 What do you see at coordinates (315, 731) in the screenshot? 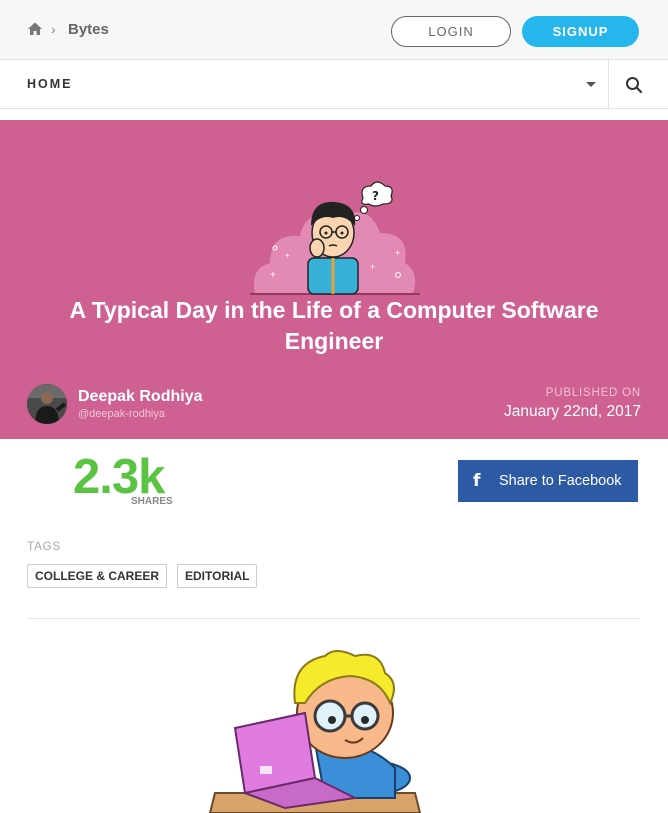
I see `boy-at-laptop-illustration` at bounding box center [315, 731].